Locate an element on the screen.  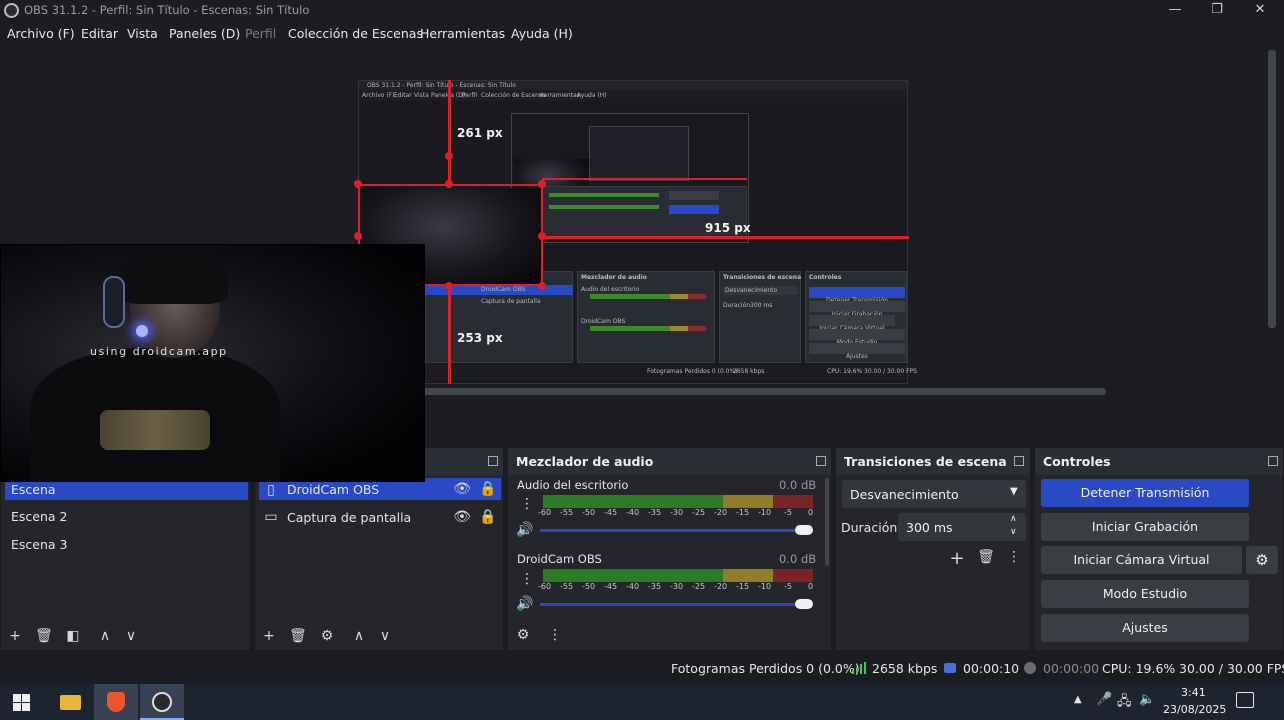
taskbar-date: 23/08/2025 is located at coordinates (1194, 709).